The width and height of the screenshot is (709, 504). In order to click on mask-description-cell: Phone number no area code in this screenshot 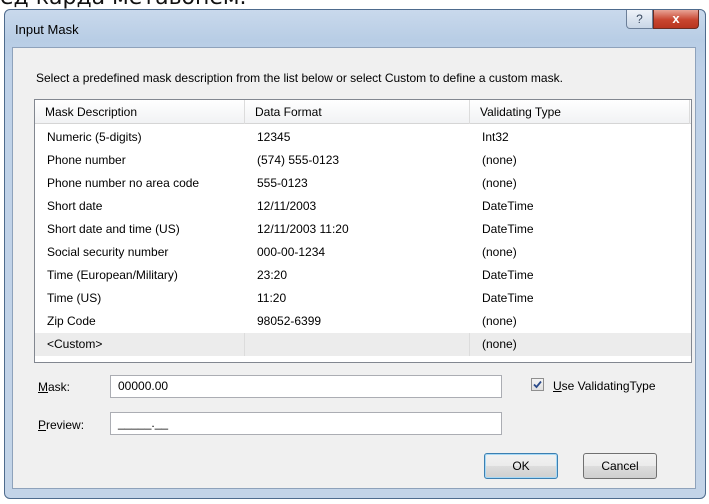, I will do `click(123, 183)`.